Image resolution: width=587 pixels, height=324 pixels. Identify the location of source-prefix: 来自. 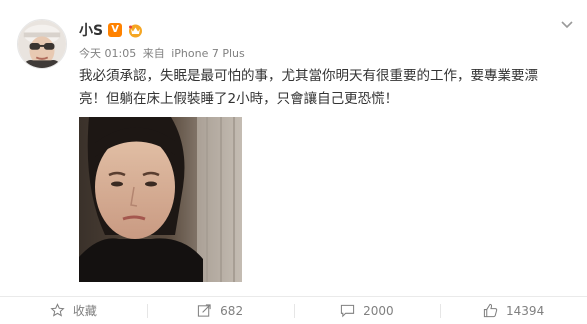
(153, 53).